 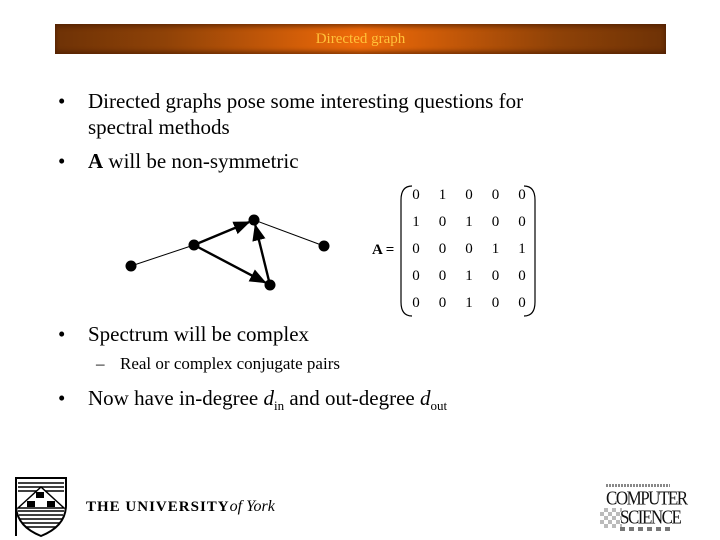 I want to click on university-wordmark: THE UNIVERSITYof York, so click(x=180, y=507).